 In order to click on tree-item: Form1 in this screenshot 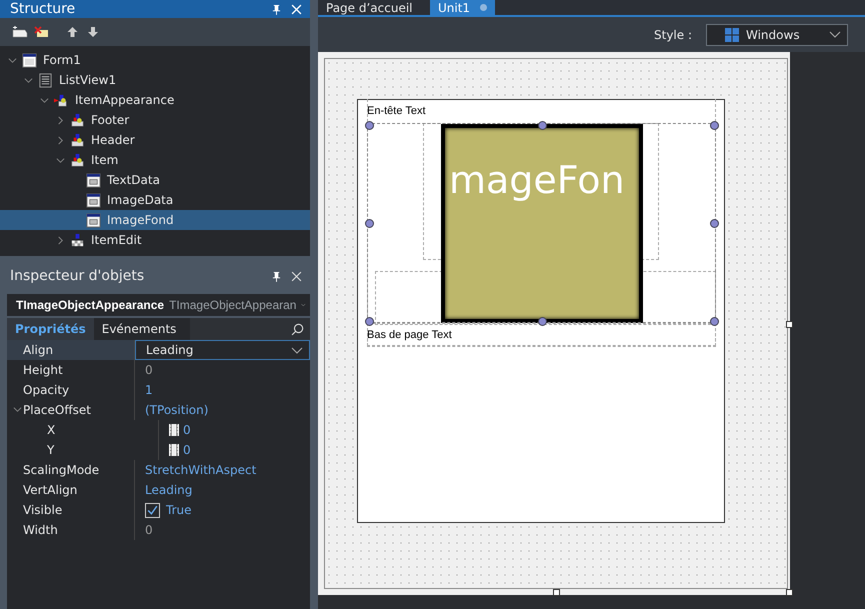, I will do `click(155, 60)`.